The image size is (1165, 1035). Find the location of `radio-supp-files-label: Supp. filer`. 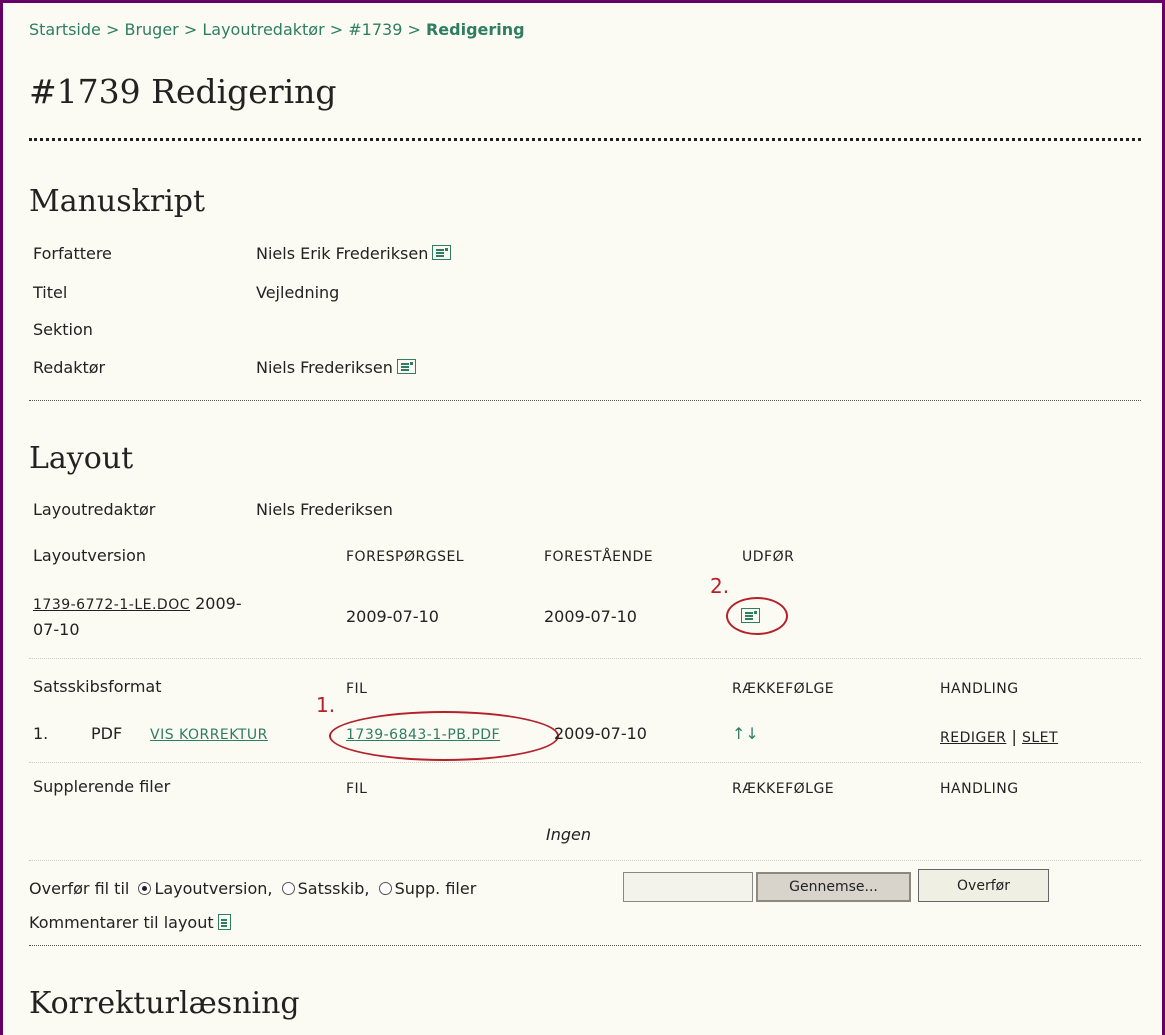

radio-supp-files-label: Supp. filer is located at coordinates (435, 888).